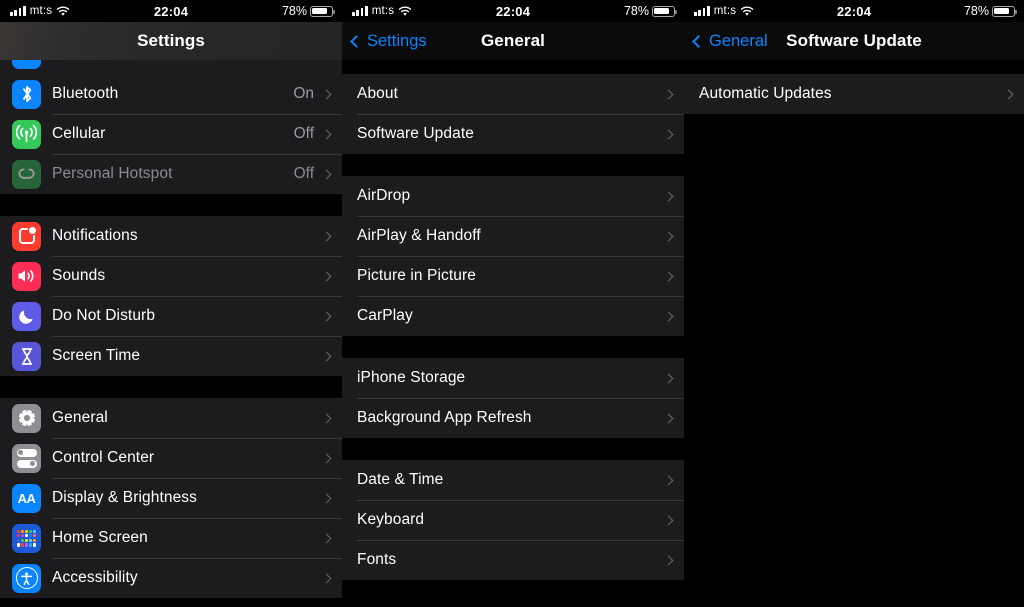 This screenshot has height=607, width=1024. Describe the element at coordinates (26, 236) in the screenshot. I see `notifications-icon` at that location.